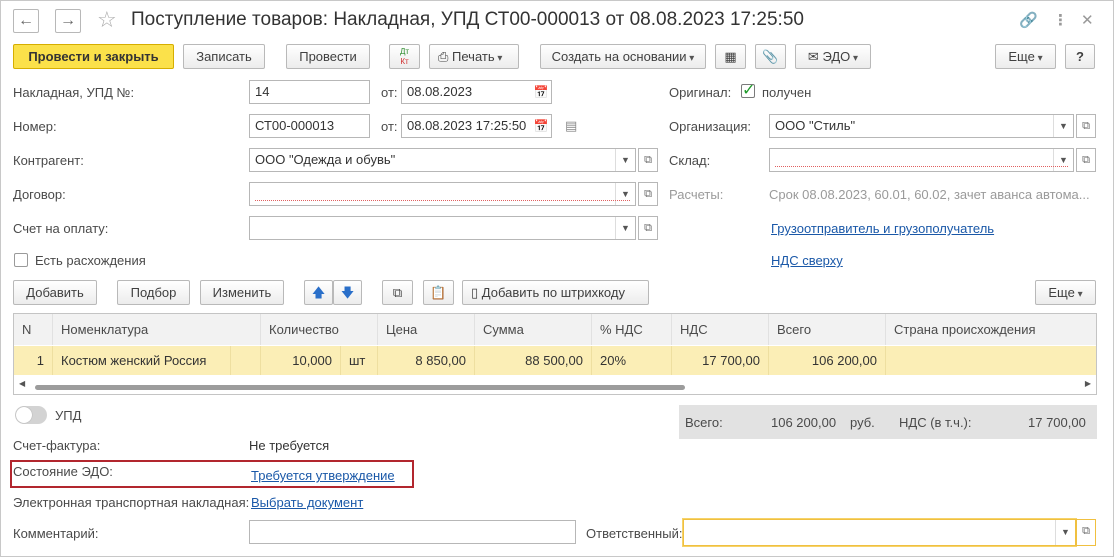 The height and width of the screenshot is (557, 1114). What do you see at coordinates (21, 260) in the screenshot?
I see `discrepancies-checkbox` at bounding box center [21, 260].